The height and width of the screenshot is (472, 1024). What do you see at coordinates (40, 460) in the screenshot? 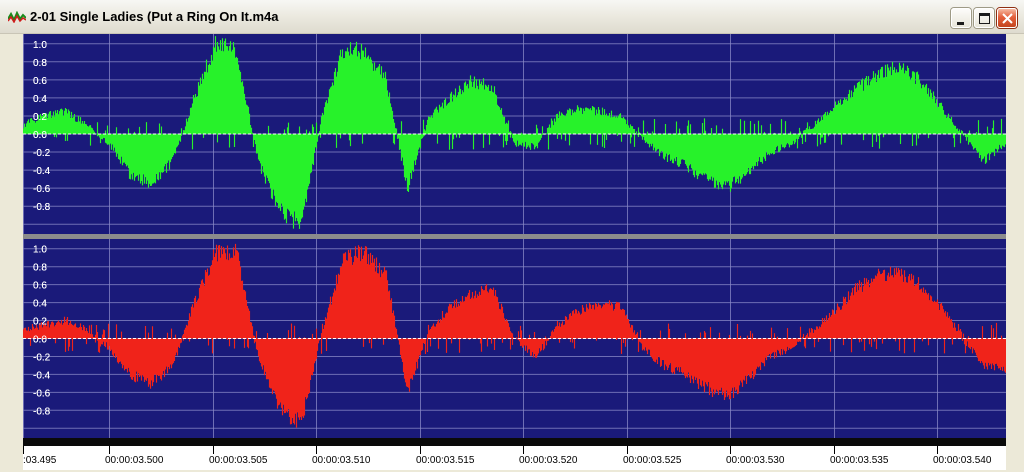
I see `time-tick-label: :03.495` at bounding box center [40, 460].